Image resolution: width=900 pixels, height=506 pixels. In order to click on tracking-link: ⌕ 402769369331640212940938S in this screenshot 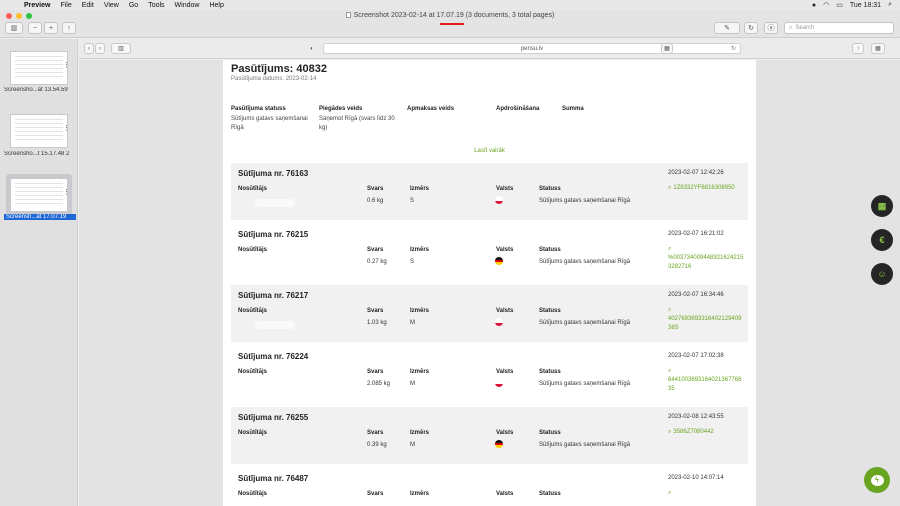, I will do `click(706, 319)`.